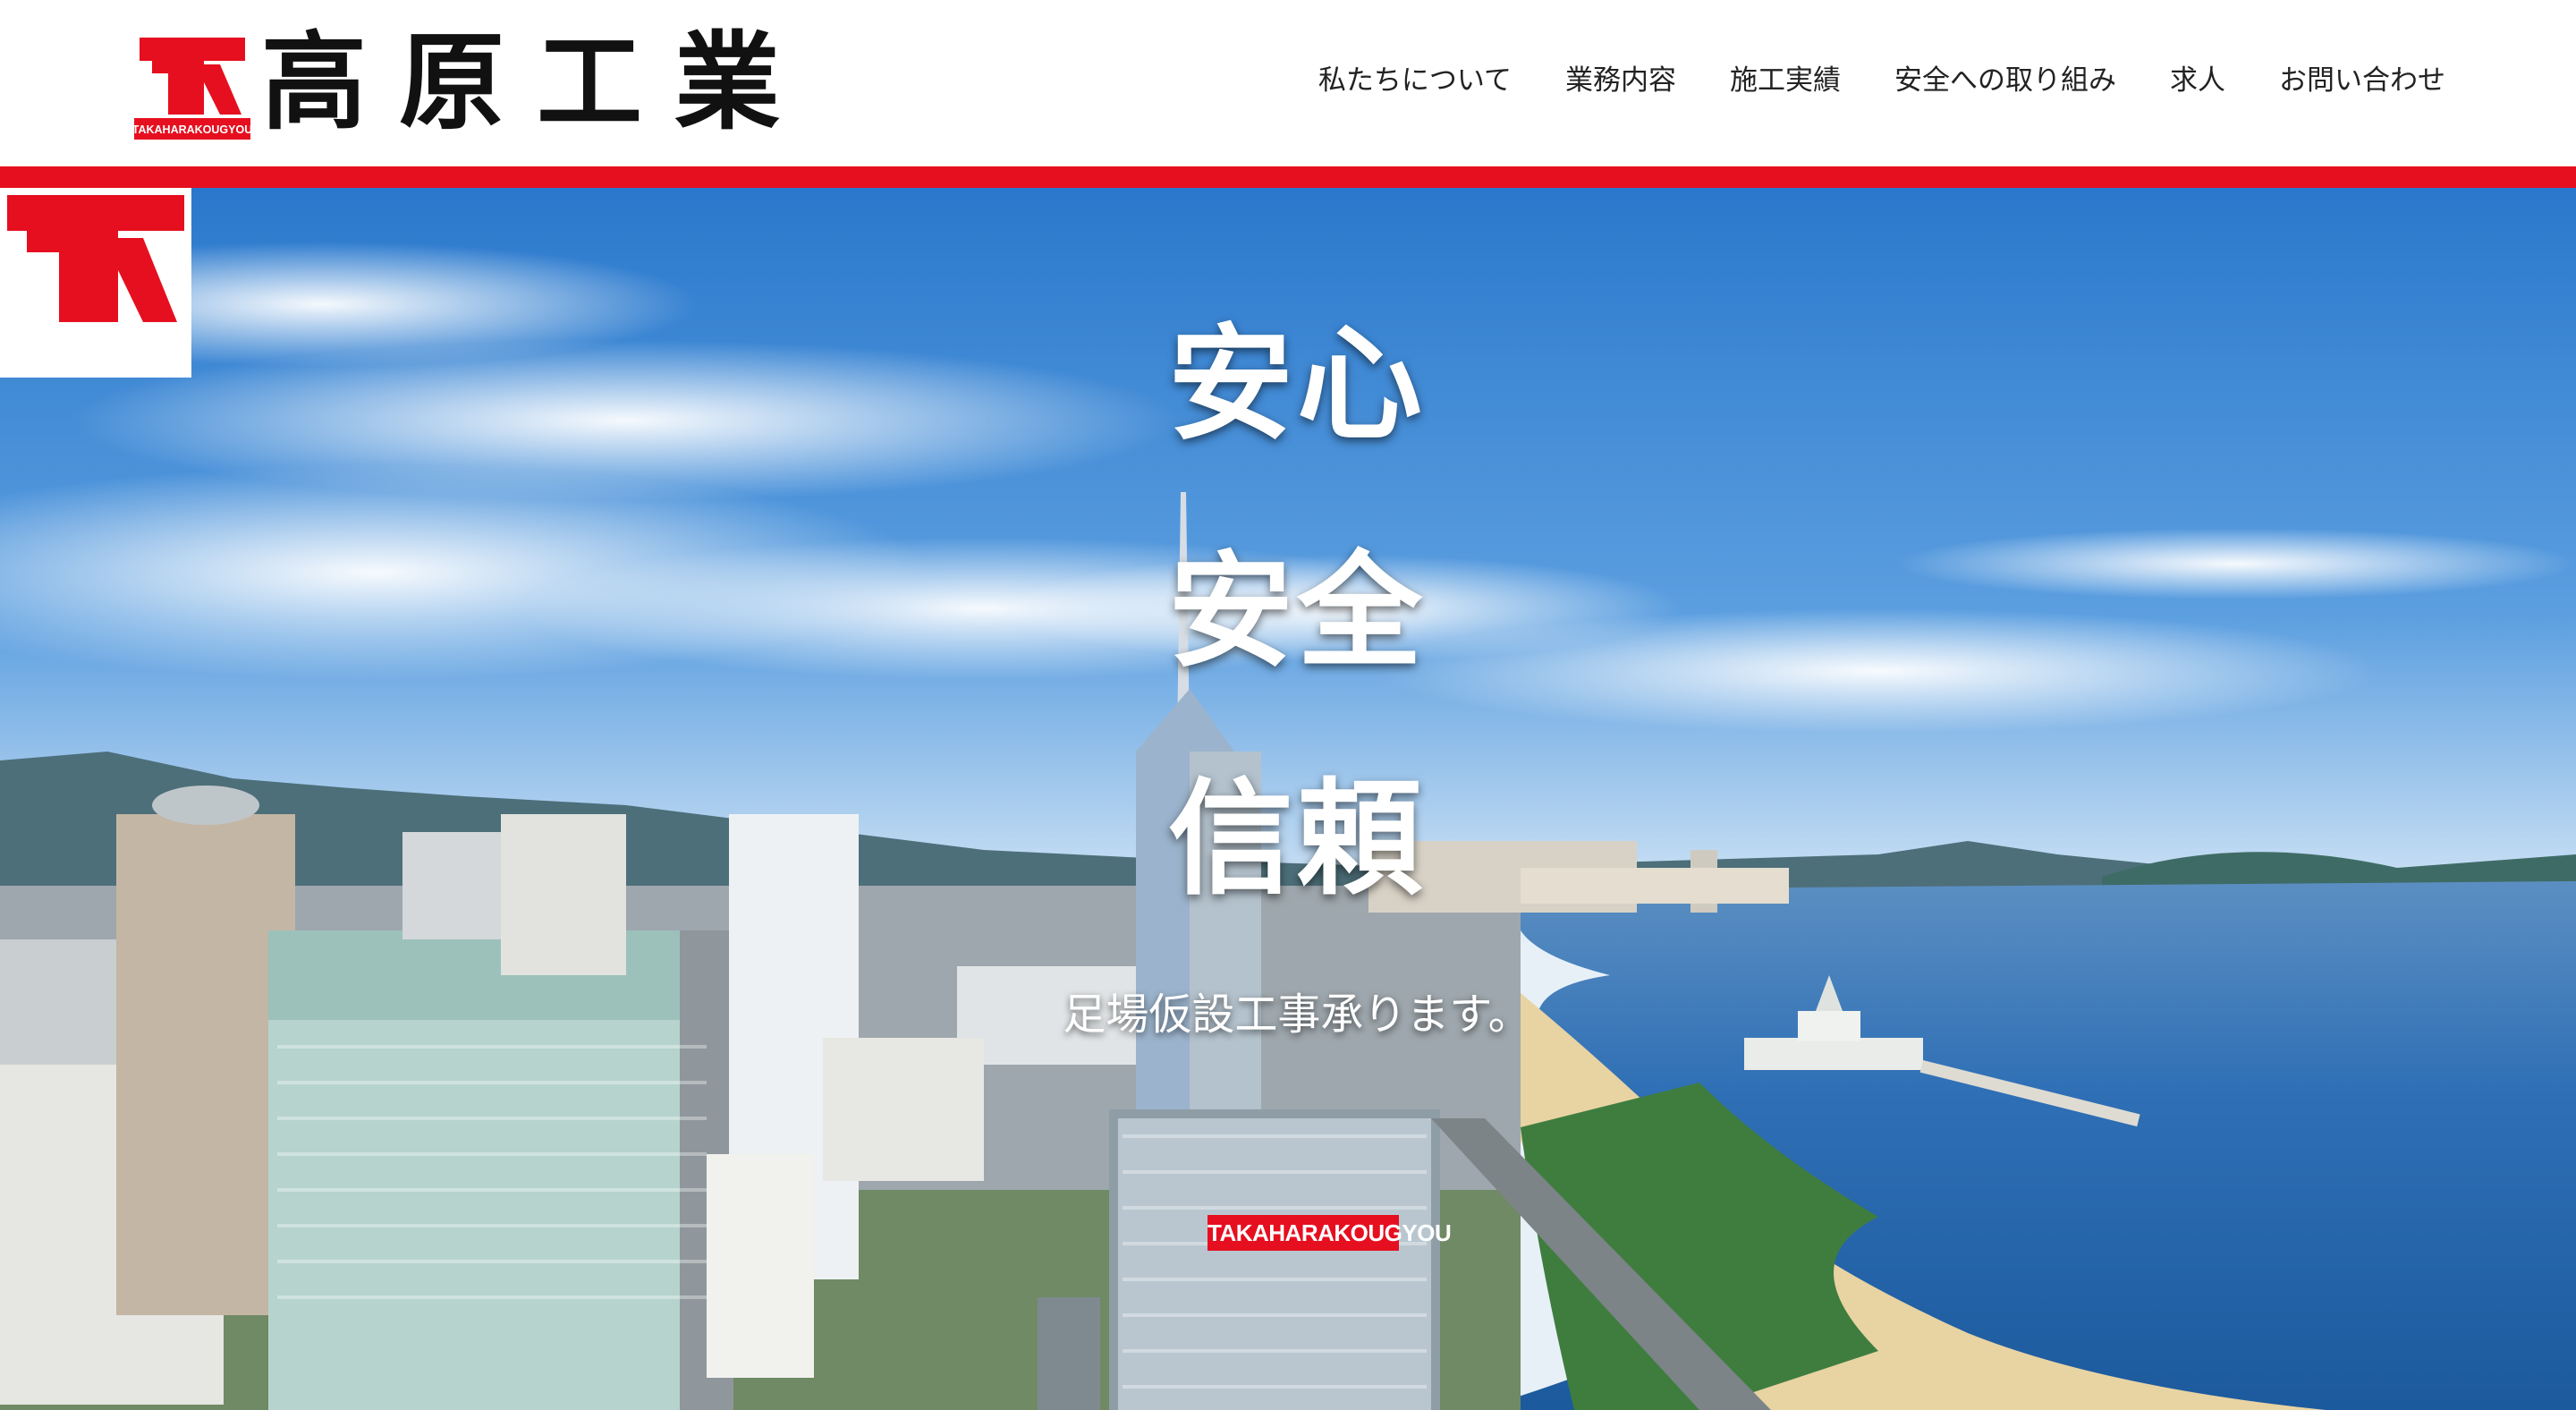  What do you see at coordinates (2362, 81) in the screenshot?
I see `nav-contact: お問い合わせ` at bounding box center [2362, 81].